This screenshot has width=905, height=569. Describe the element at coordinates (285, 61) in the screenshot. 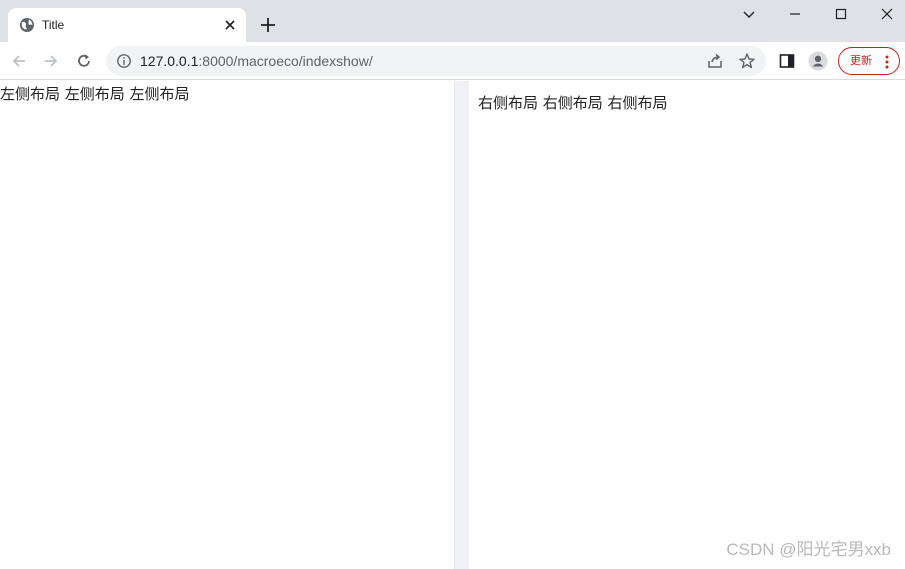

I see `url-path: :8000/macroeco/indexshow/` at that location.